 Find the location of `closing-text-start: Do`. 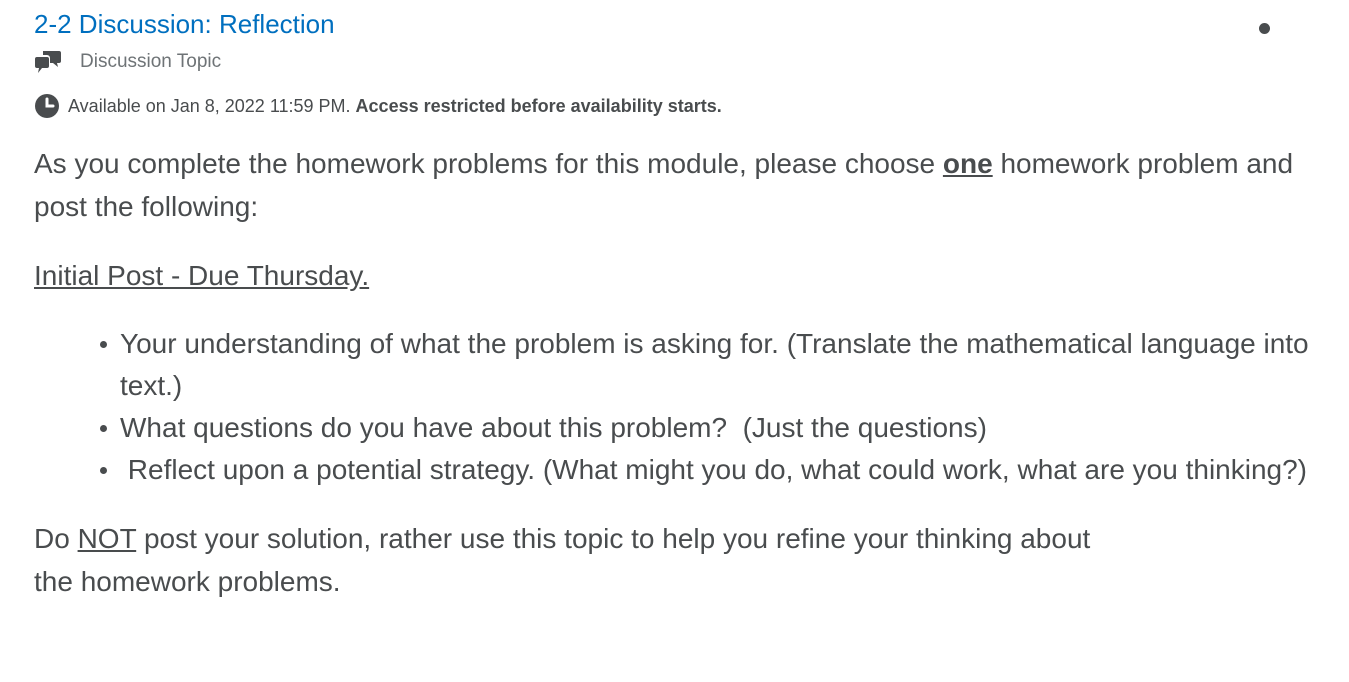

closing-text-start: Do is located at coordinates (56, 538).